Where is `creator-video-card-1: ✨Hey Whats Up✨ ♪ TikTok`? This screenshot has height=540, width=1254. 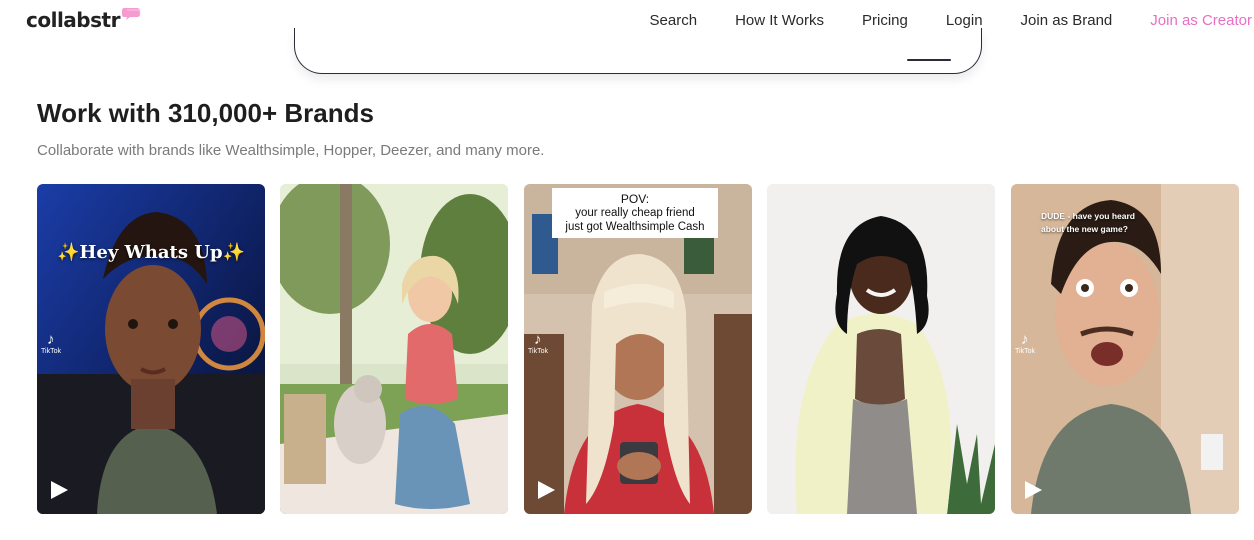 creator-video-card-1: ✨Hey Whats Up✨ ♪ TikTok is located at coordinates (151, 349).